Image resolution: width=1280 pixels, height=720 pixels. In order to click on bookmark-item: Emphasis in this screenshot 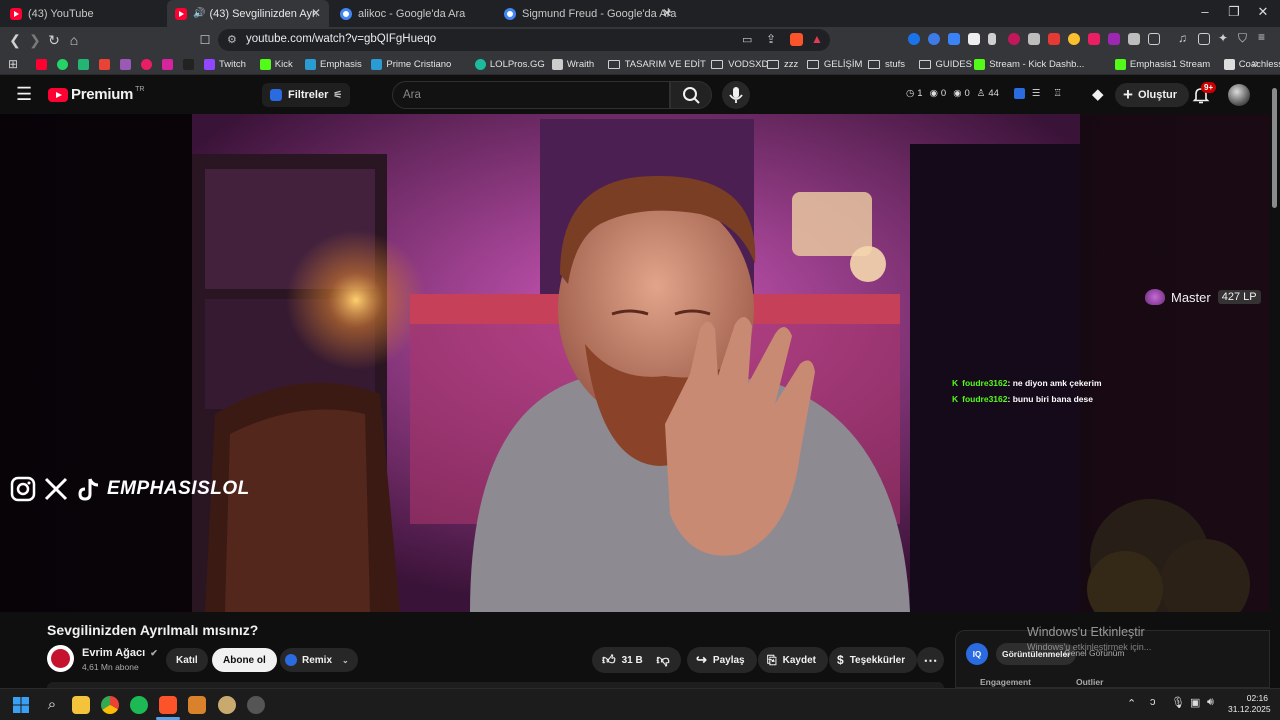, I will do `click(333, 64)`.